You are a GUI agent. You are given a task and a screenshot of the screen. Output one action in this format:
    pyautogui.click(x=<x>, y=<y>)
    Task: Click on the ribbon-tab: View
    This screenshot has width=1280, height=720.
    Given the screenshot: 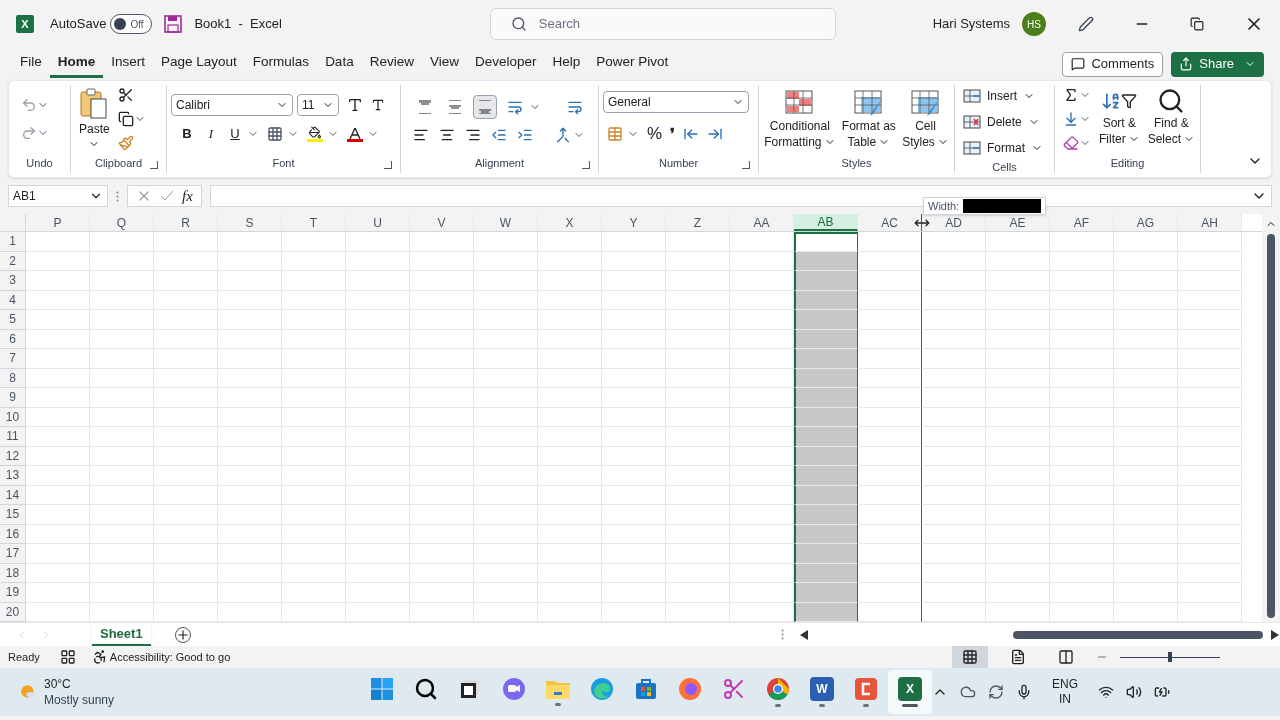 What is the action you would take?
    pyautogui.click(x=444, y=64)
    